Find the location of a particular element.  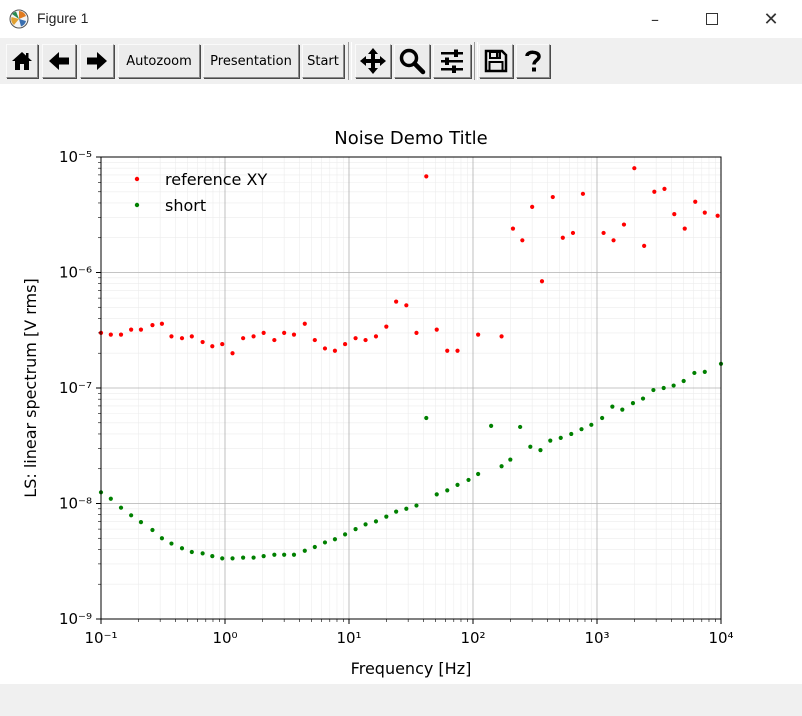

configure-subplots-button is located at coordinates (452, 61).